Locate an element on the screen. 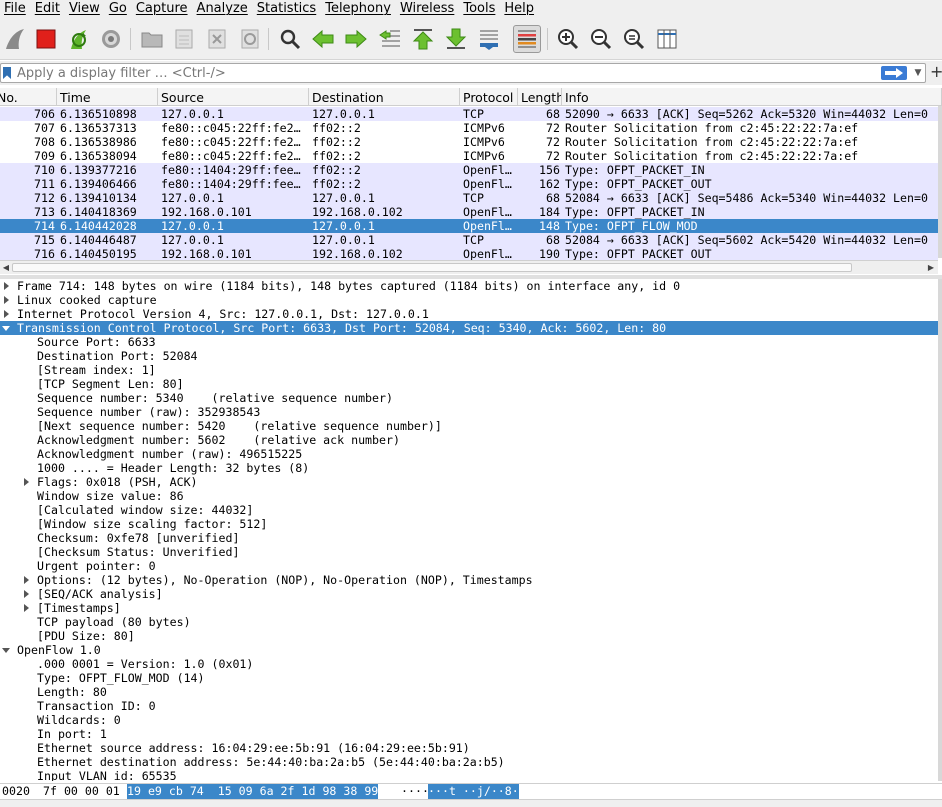 Image resolution: width=942 pixels, height=807 pixels. bookmark-icon is located at coordinates (7, 73).